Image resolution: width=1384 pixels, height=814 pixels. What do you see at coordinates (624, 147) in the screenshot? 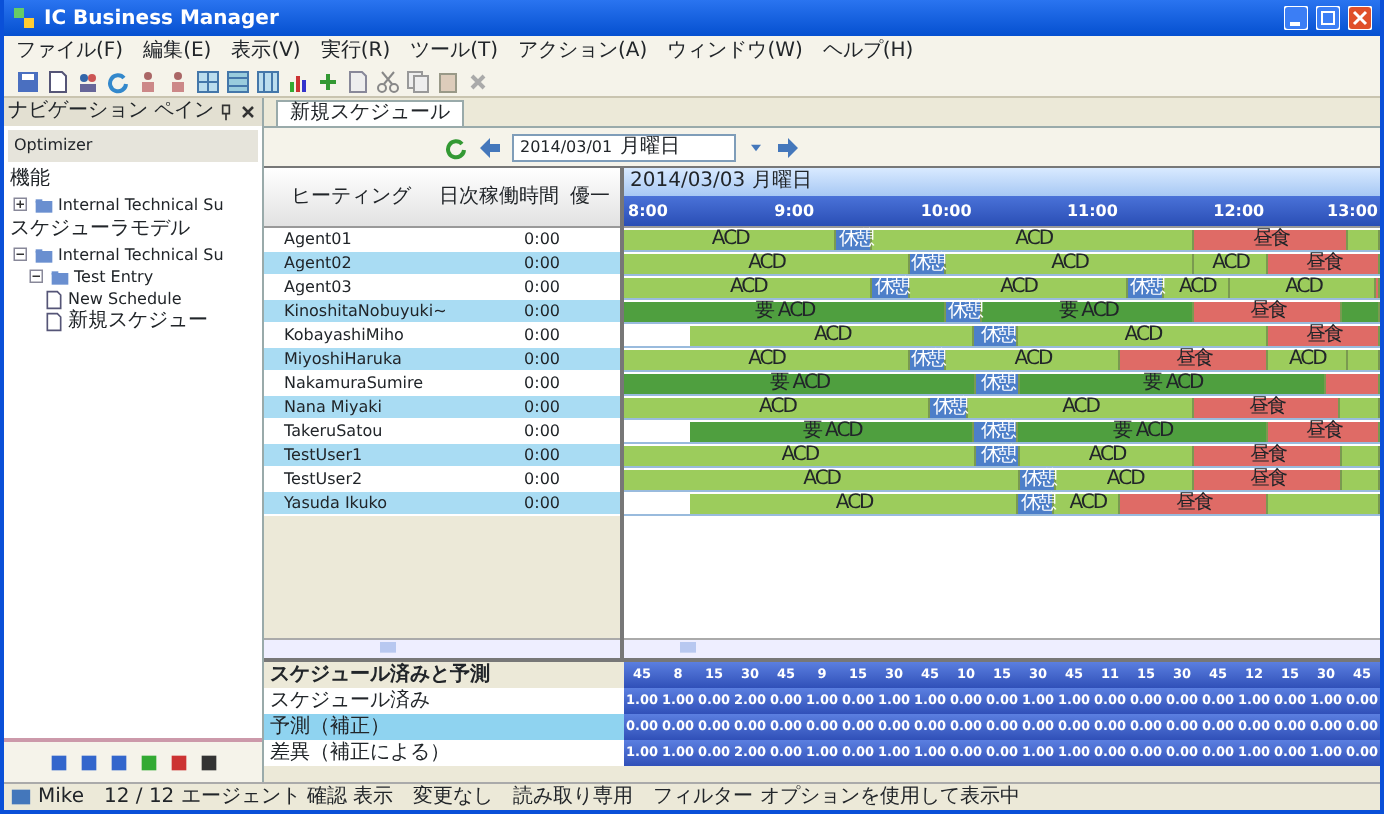
I see `date-field: 2014/03/01 月曜日` at bounding box center [624, 147].